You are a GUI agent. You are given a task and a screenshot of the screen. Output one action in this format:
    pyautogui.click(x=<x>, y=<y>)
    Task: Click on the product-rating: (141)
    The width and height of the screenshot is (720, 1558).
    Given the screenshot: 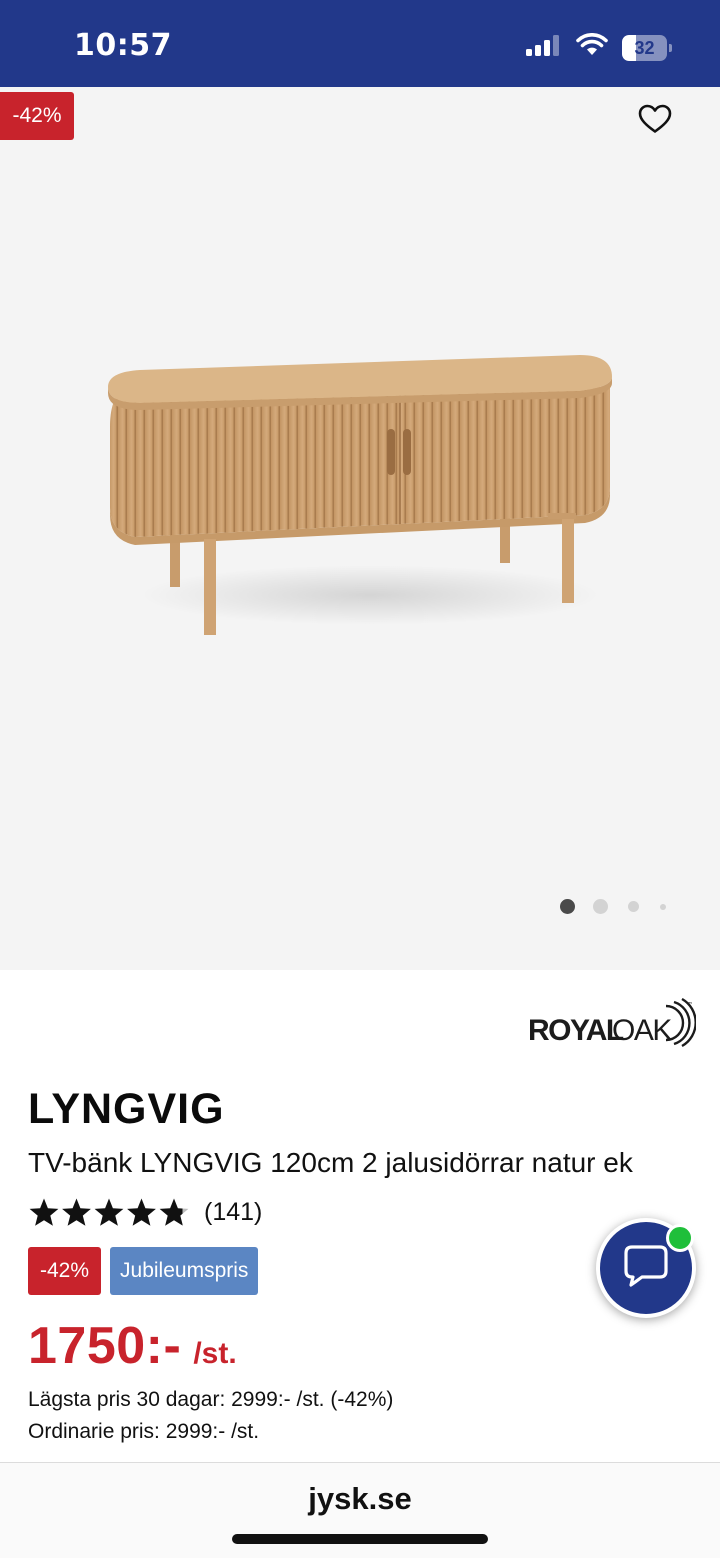 What is the action you would take?
    pyautogui.click(x=145, y=1212)
    